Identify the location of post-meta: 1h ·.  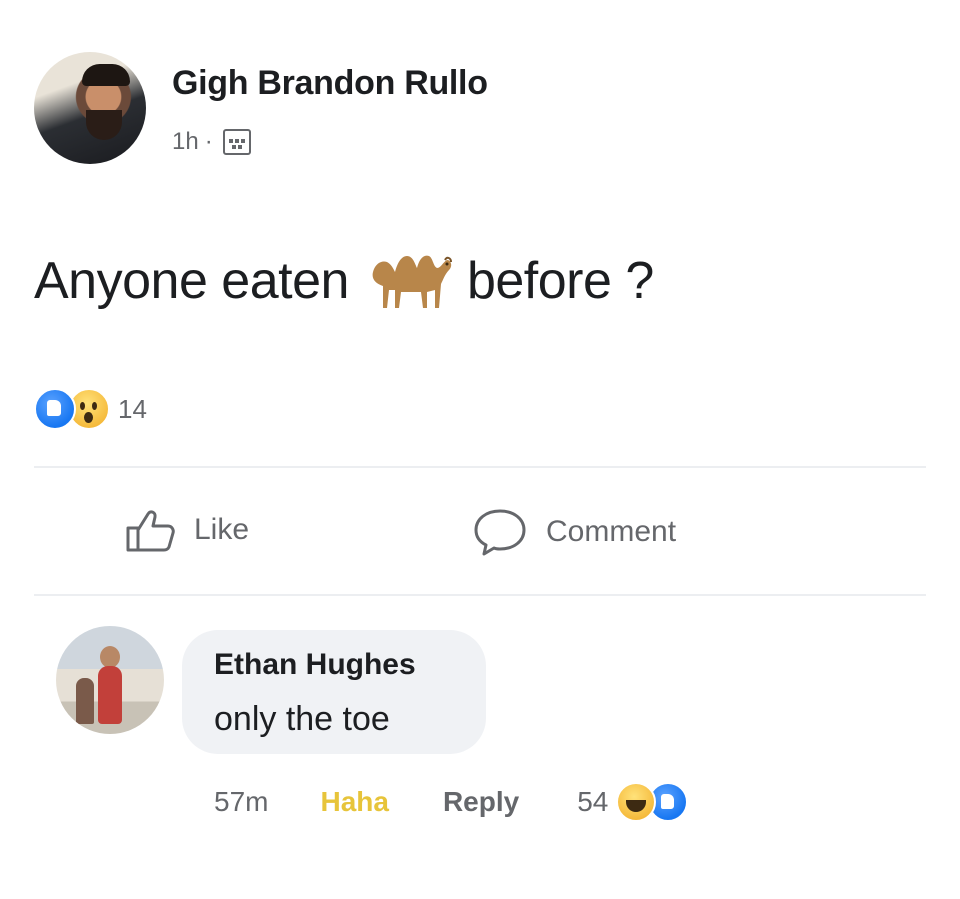
(211, 142).